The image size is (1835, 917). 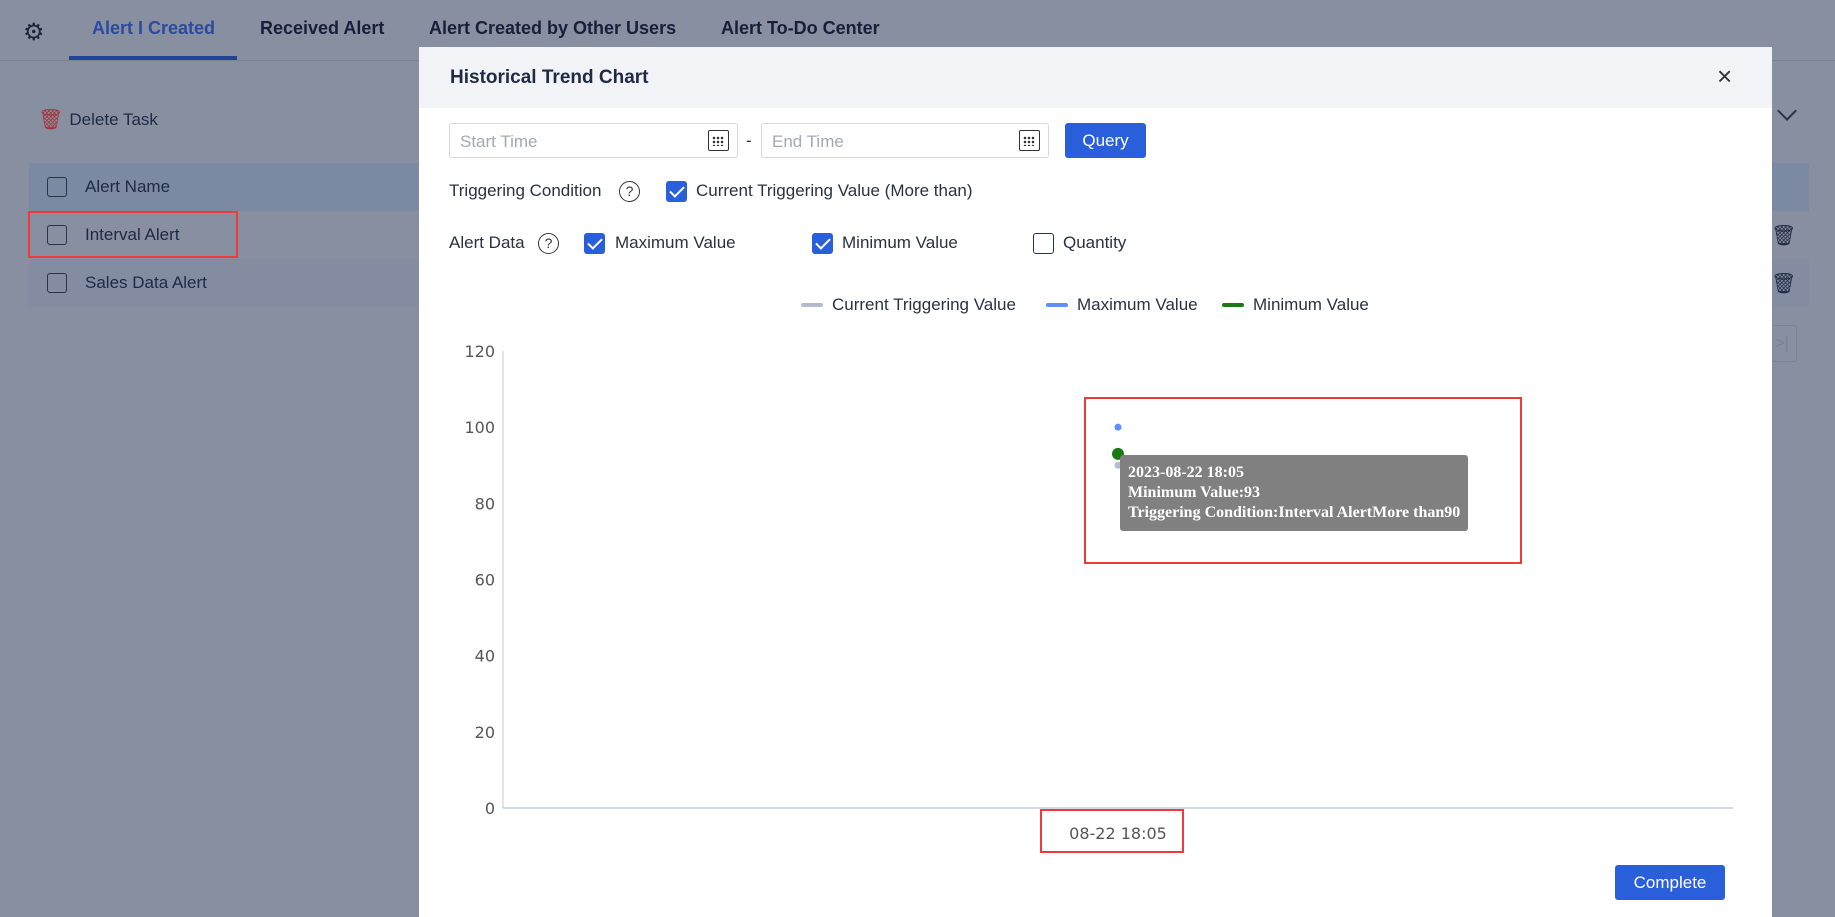 What do you see at coordinates (34, 32) in the screenshot?
I see `settings-gear-icon: ⚙` at bounding box center [34, 32].